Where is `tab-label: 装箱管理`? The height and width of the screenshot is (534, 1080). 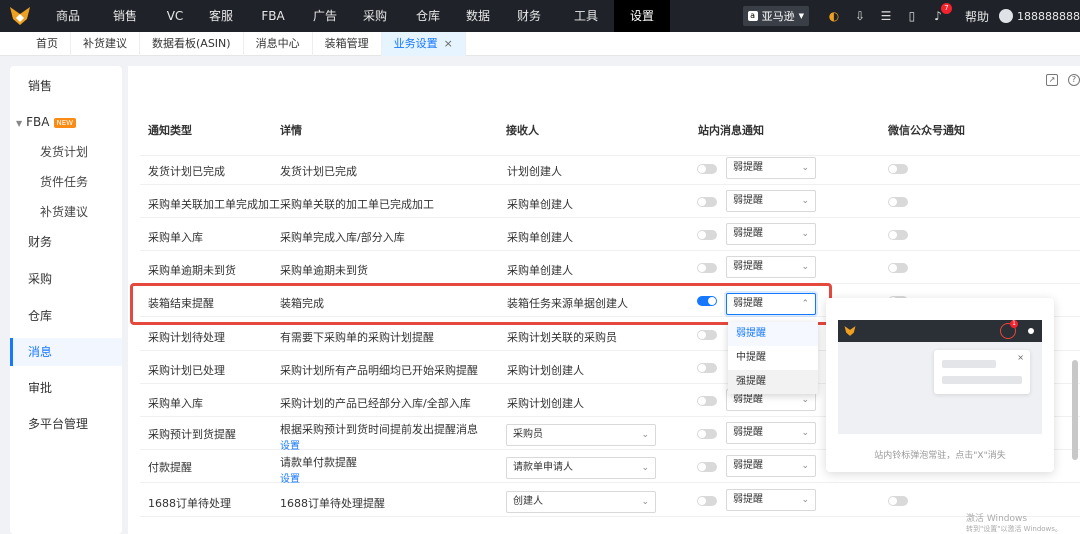
tab-label: 装箱管理 is located at coordinates (346, 43).